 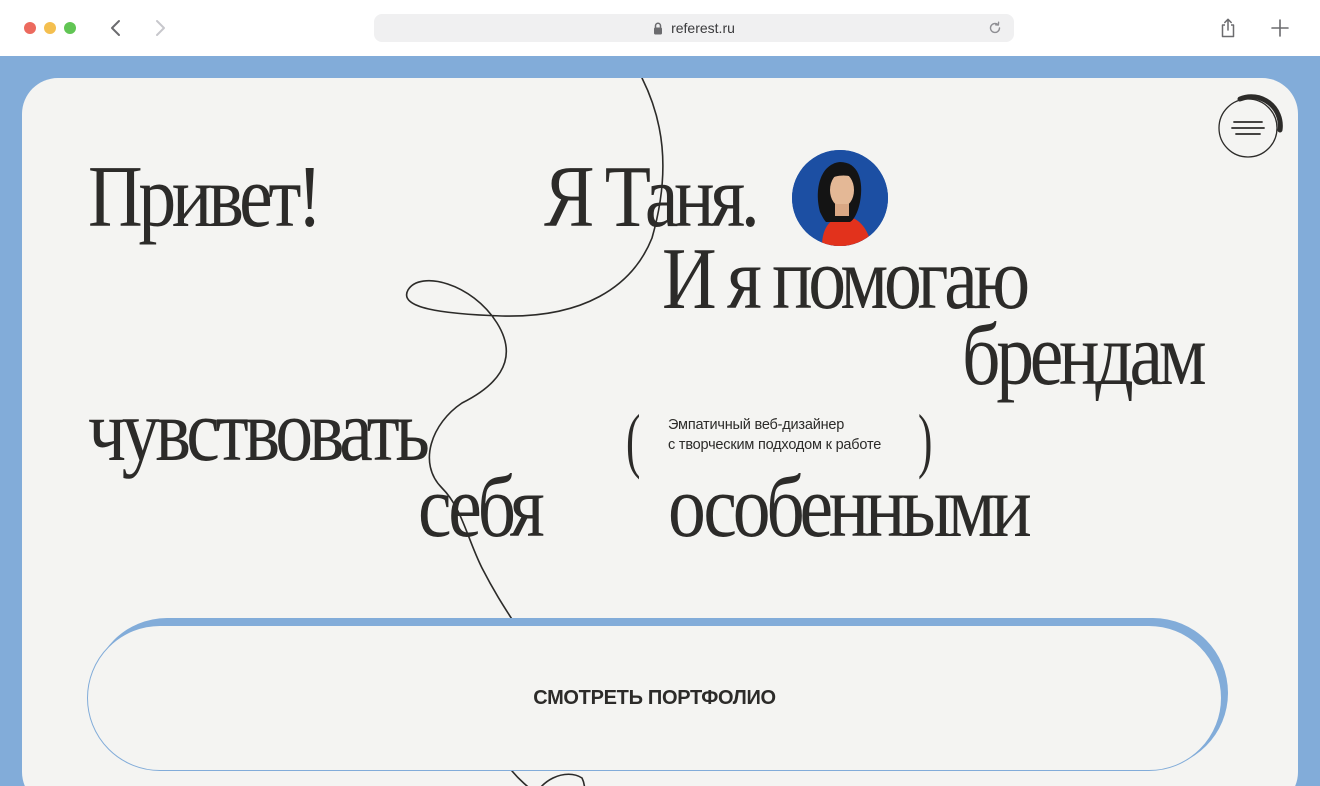 What do you see at coordinates (850, 507) in the screenshot?
I see `hero-line-osobennymi: особенными` at bounding box center [850, 507].